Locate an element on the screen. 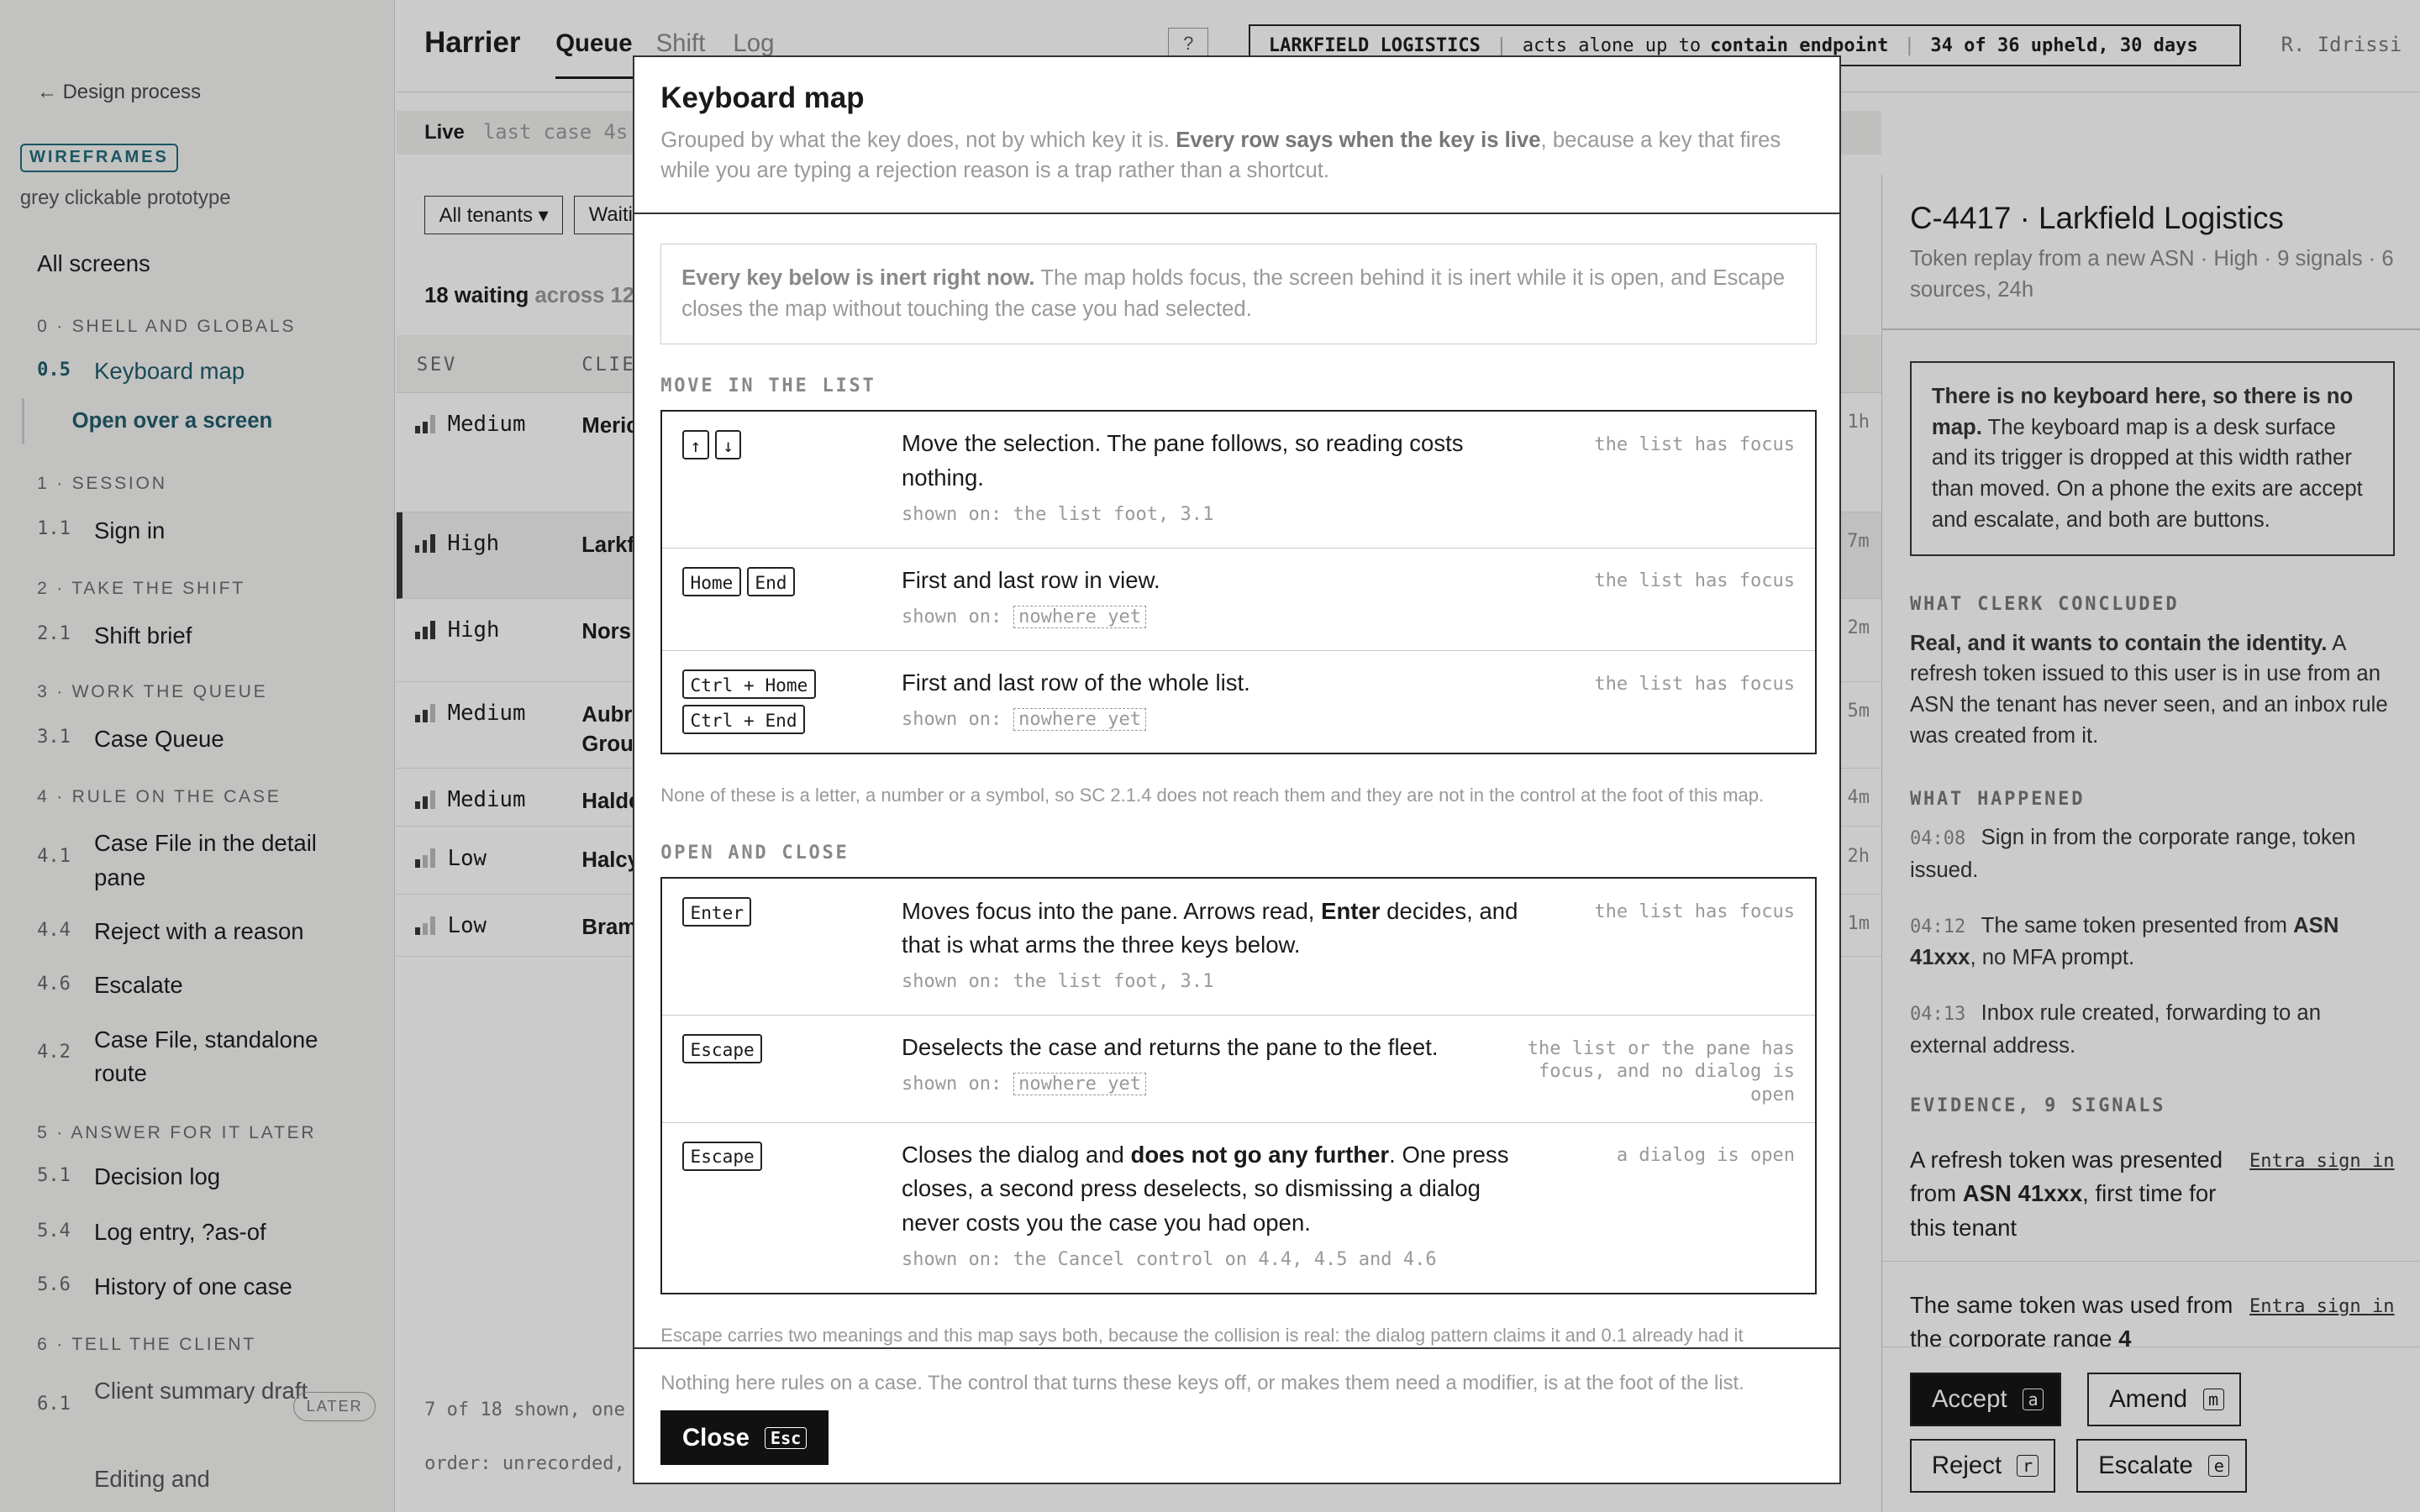  desc-bold: does not go any further is located at coordinates (1260, 1154).